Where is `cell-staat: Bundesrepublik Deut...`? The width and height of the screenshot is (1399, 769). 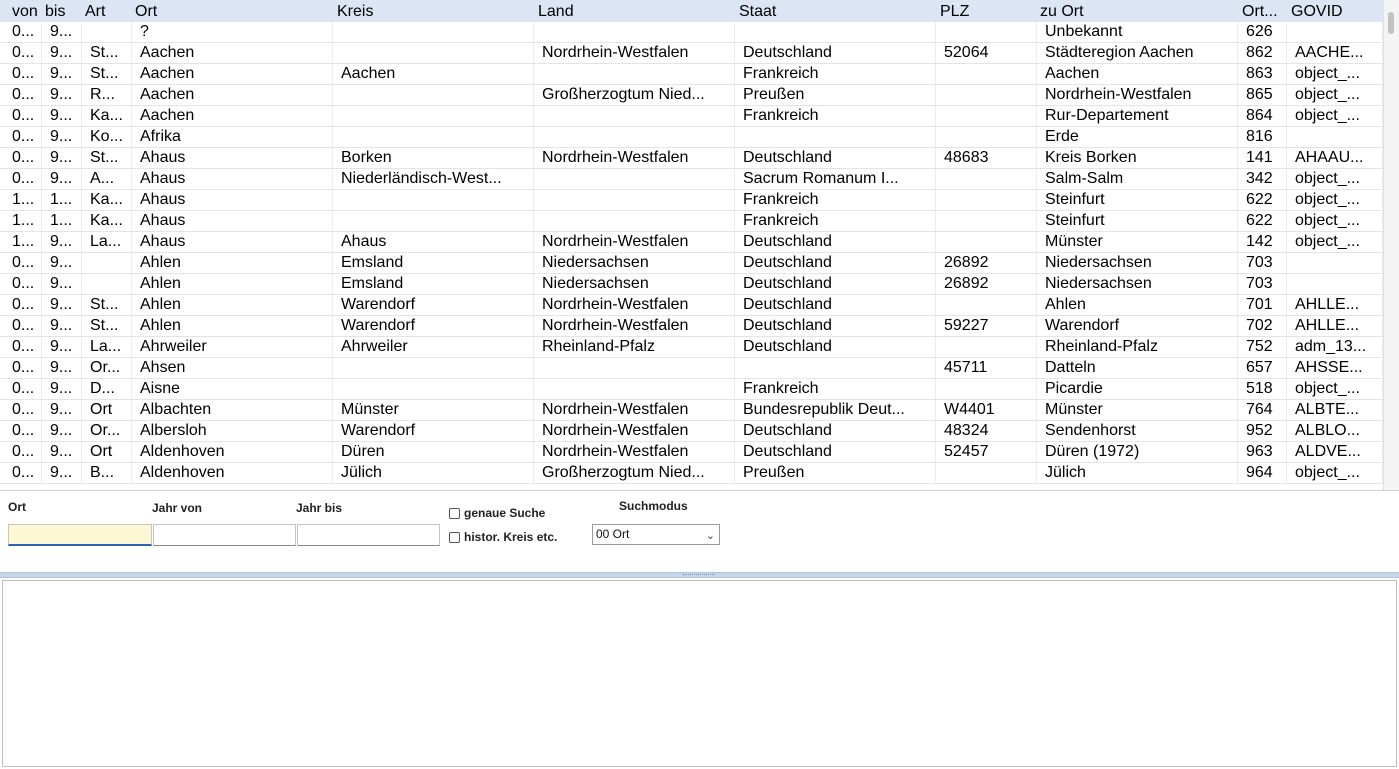 cell-staat: Bundesrepublik Deut... is located at coordinates (835, 410).